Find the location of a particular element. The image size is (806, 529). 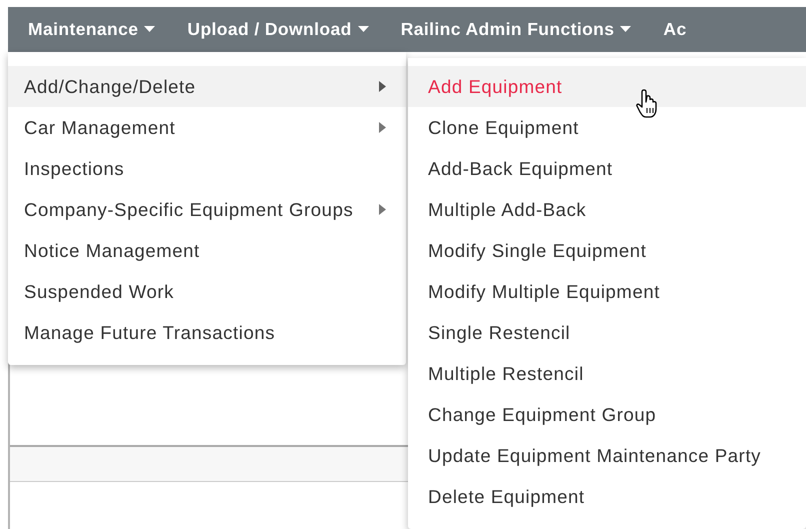

nav-menu-item: Maintenance is located at coordinates (92, 29).